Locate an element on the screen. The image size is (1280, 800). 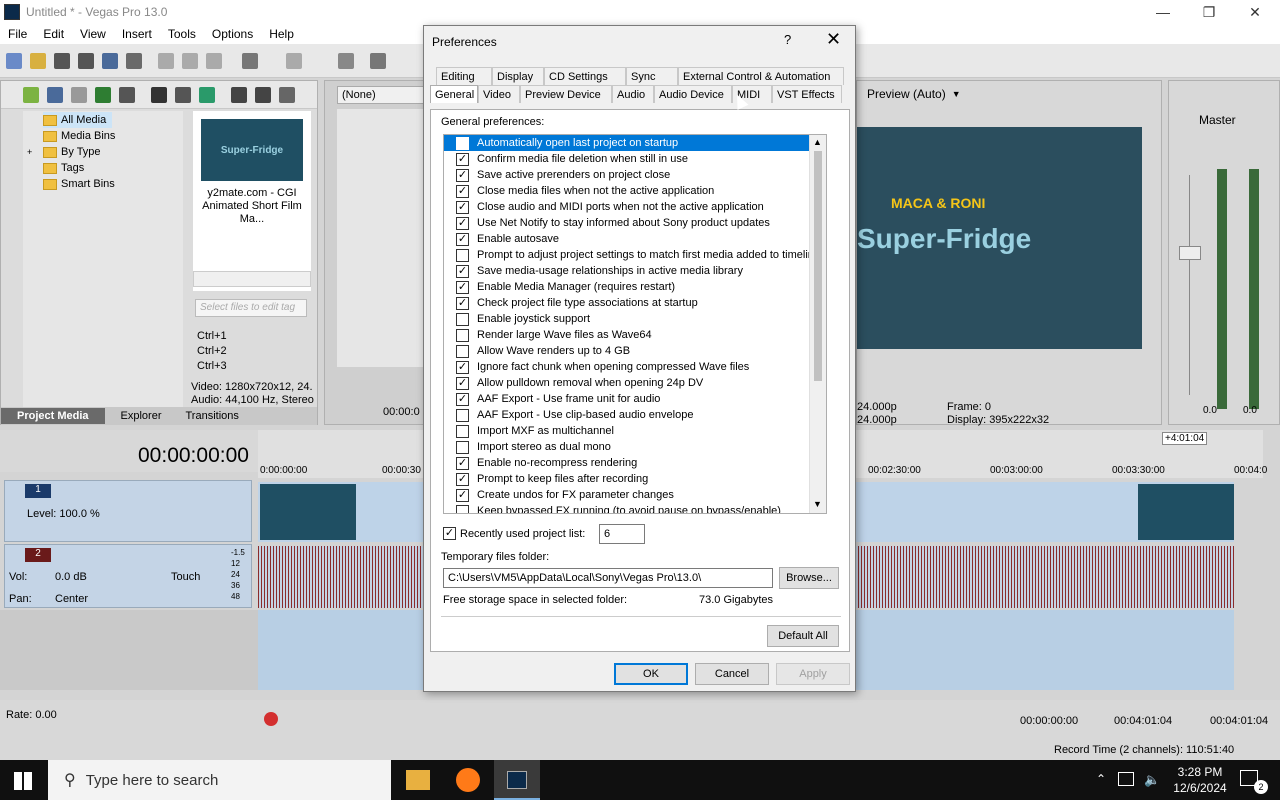
tab-video: Video is located at coordinates (499, 94).